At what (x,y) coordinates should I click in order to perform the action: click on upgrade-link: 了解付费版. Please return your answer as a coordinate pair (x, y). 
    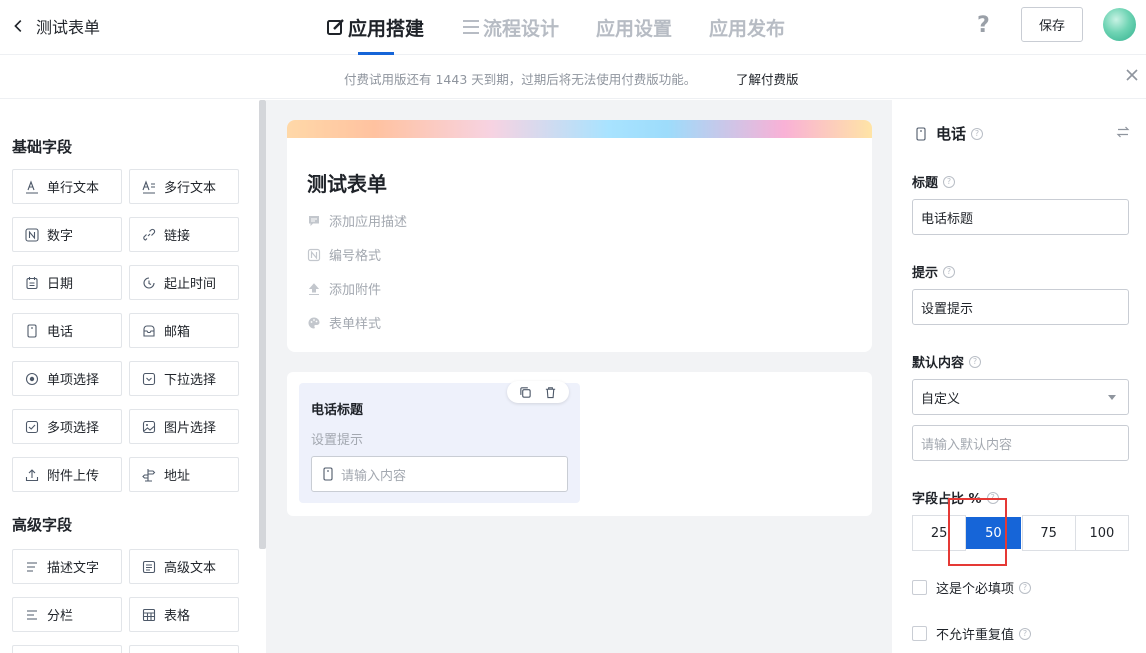
    Looking at the image, I should click on (767, 78).